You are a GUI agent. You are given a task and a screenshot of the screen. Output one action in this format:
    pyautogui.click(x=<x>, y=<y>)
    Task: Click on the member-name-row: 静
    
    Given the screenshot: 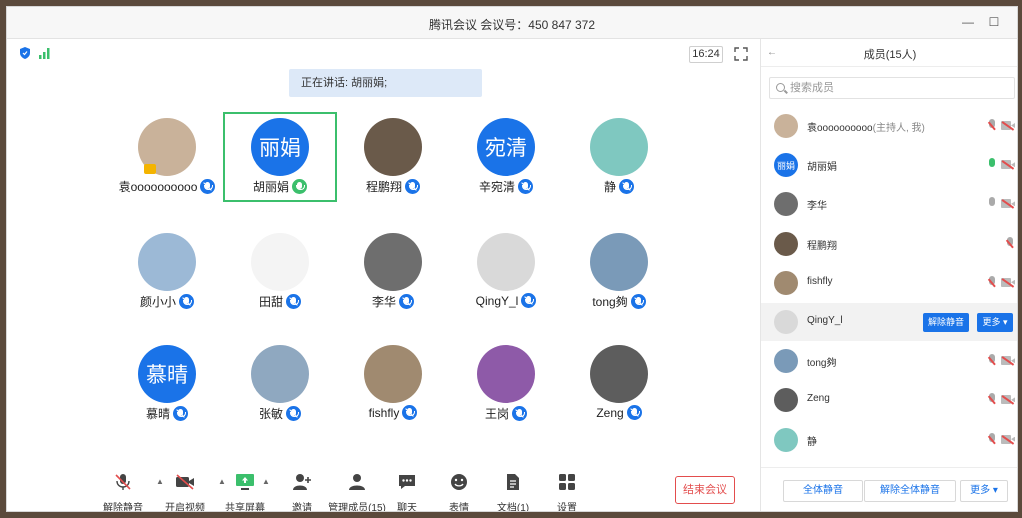 What is the action you would take?
    pyautogui.click(x=812, y=440)
    